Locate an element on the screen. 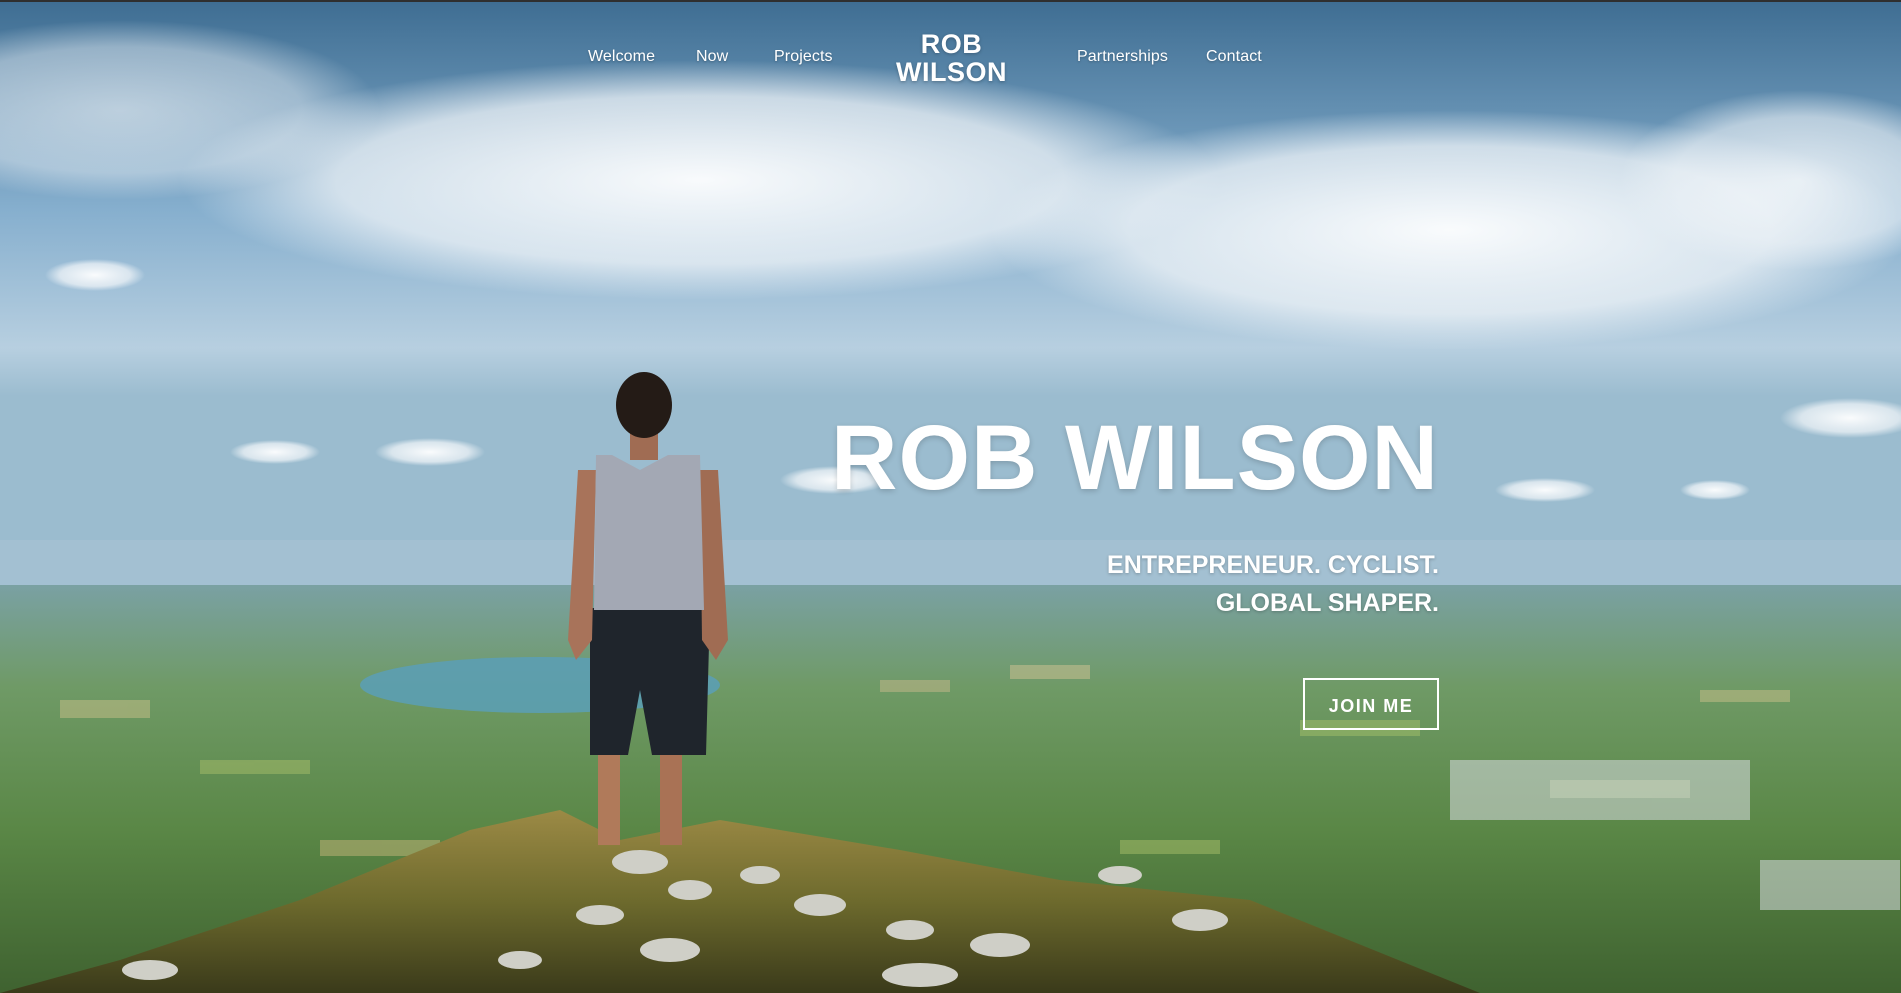 Image resolution: width=1901 pixels, height=993 pixels. nav-link-welcome: Welcome is located at coordinates (621, 57).